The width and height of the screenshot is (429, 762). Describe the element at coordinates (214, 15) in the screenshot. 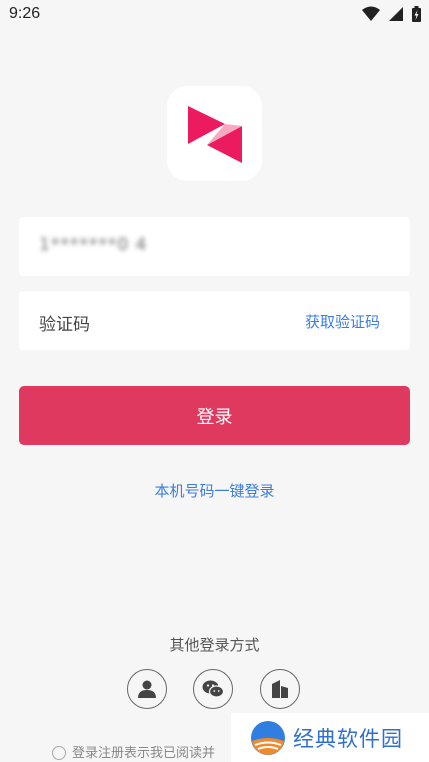

I see `status-bar: 9:26` at that location.